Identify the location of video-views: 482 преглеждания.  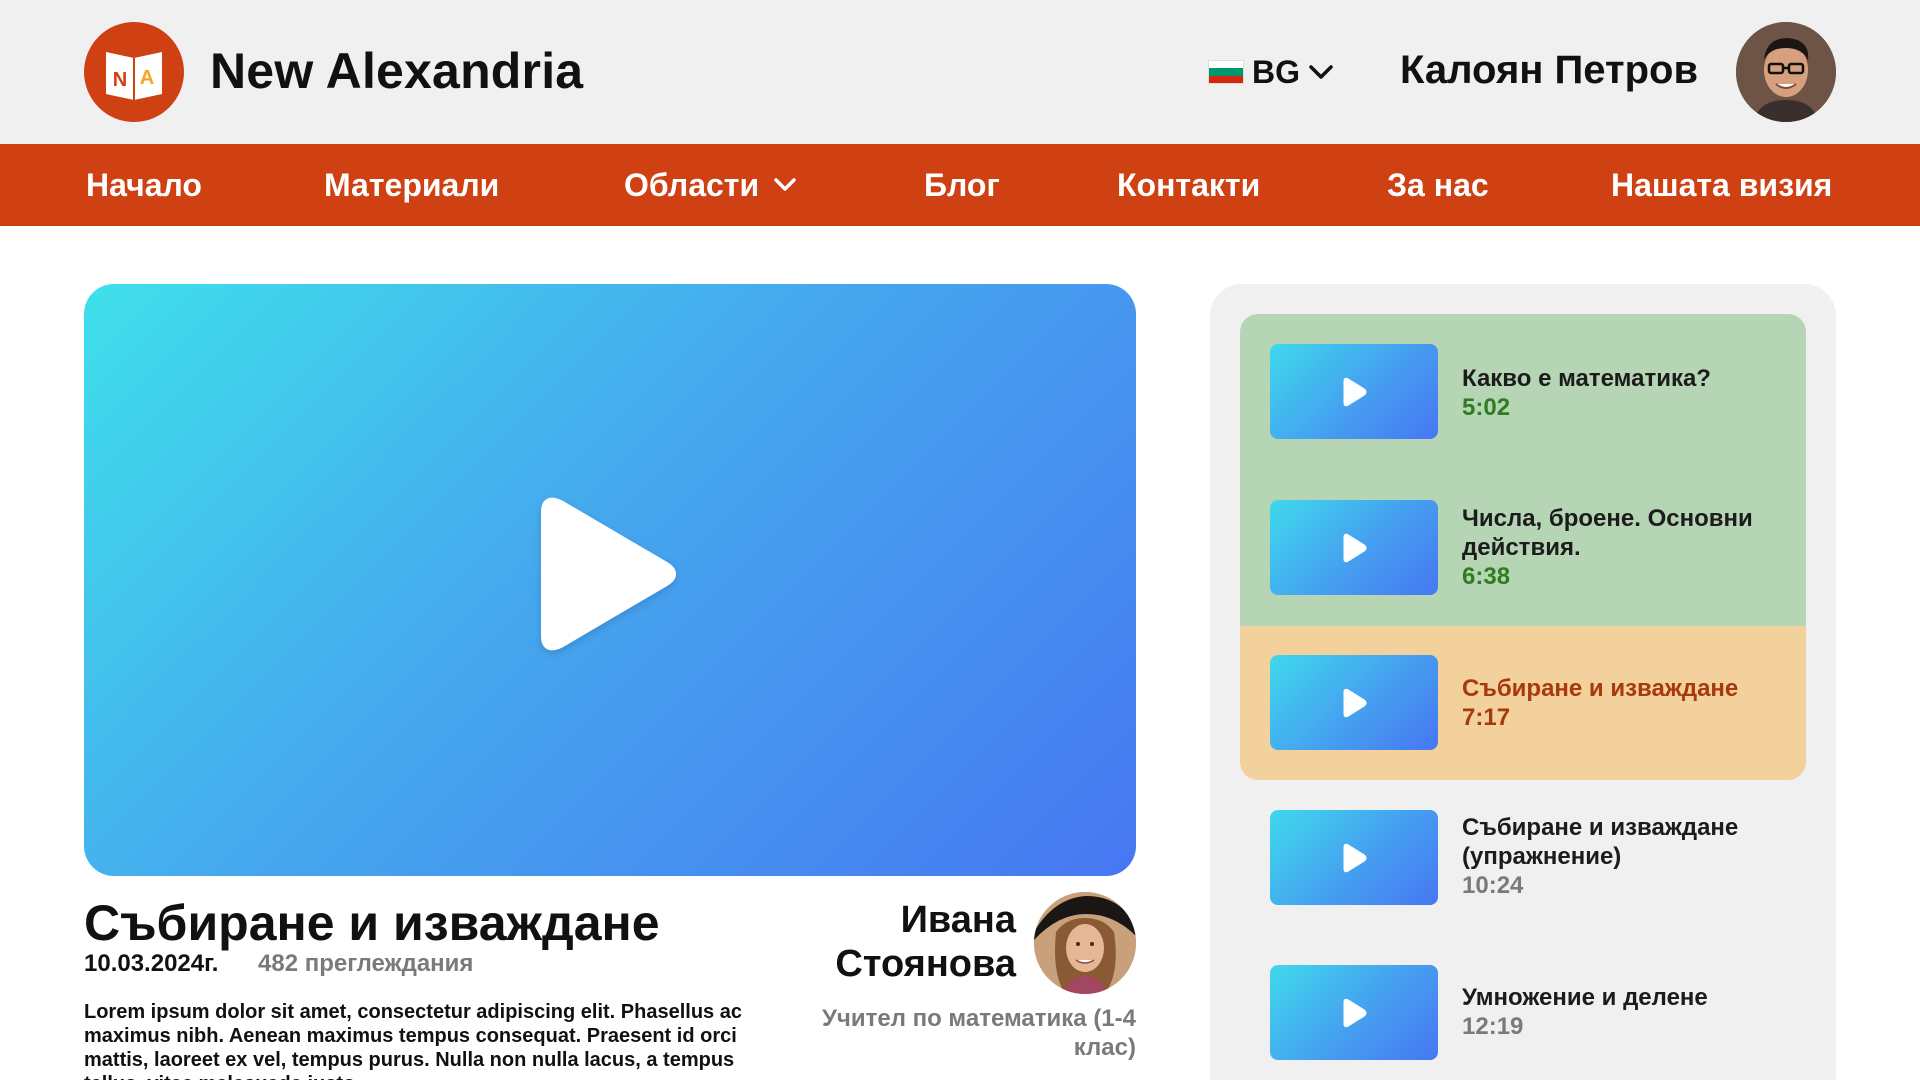
(366, 963).